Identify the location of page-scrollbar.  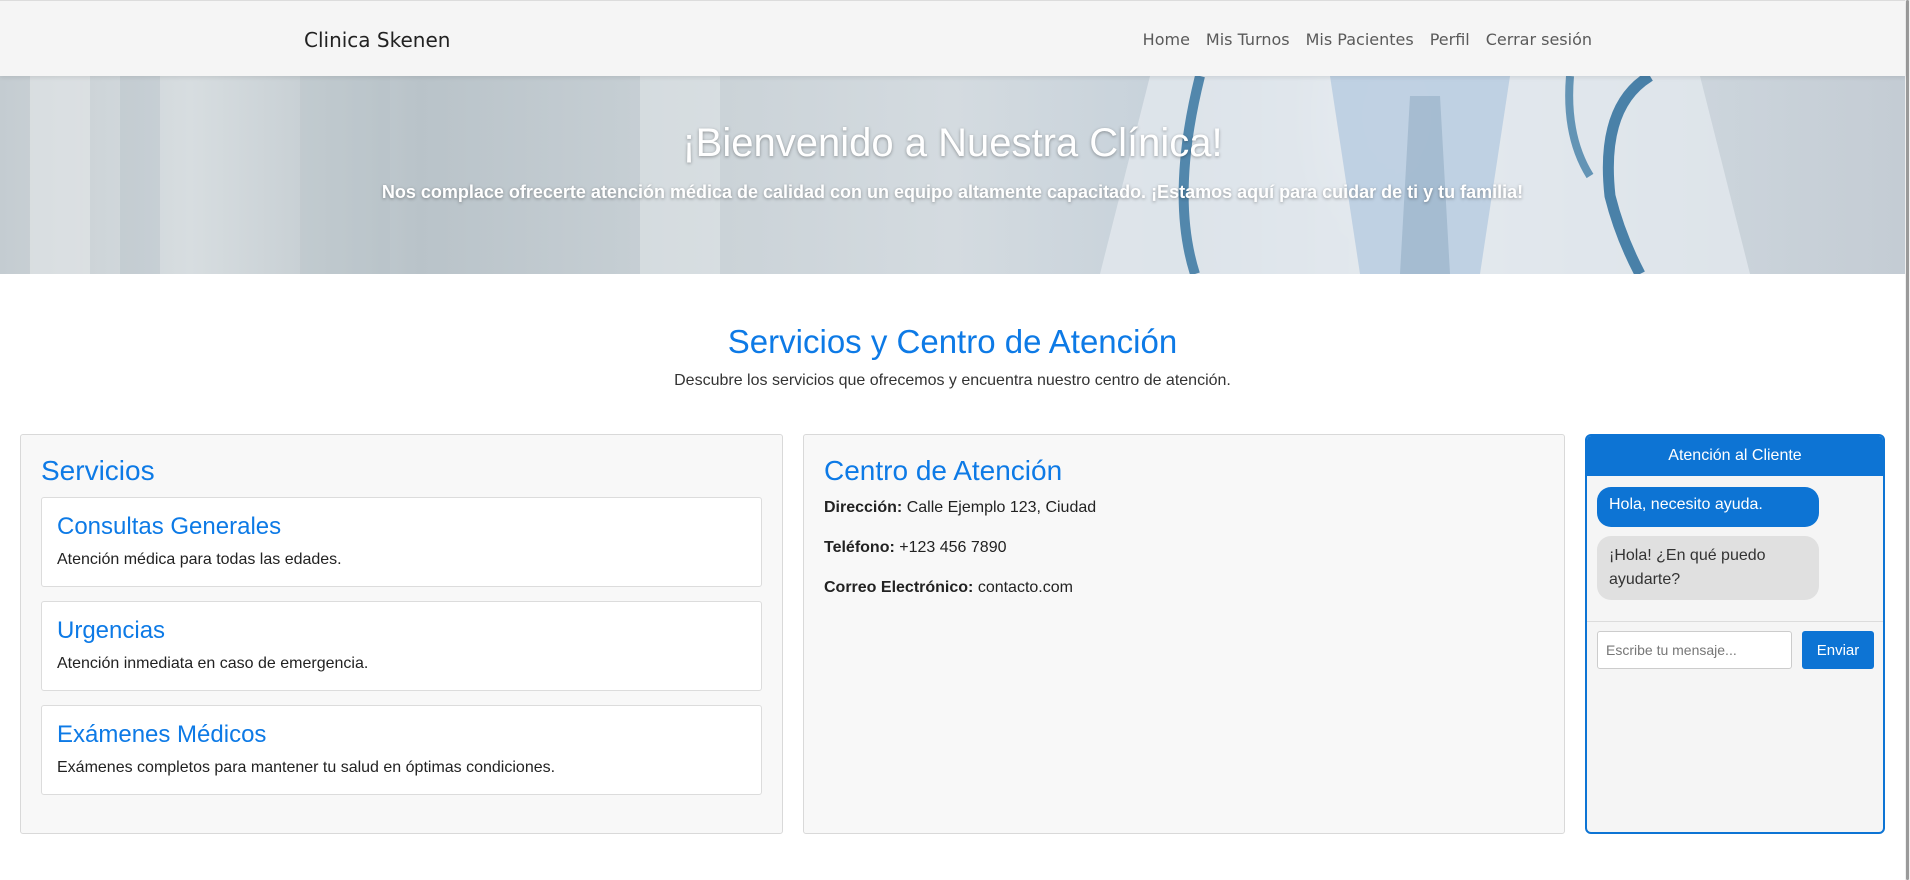
(1907, 440).